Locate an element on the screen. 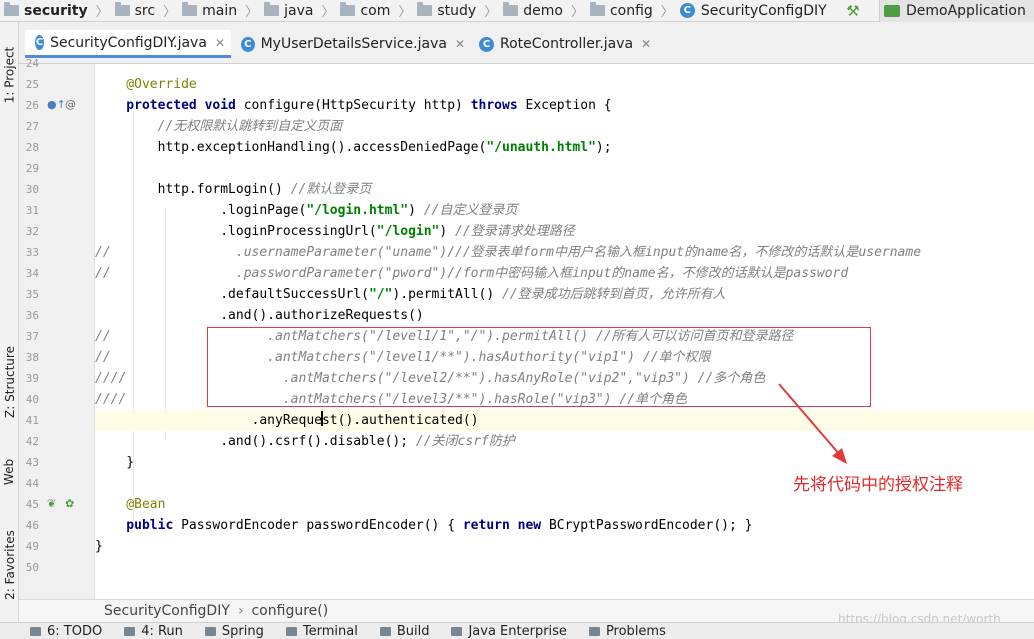 Image resolution: width=1034 pixels, height=639 pixels. breadcrumb-item: C SecurityConfigDIY is located at coordinates (754, 10).